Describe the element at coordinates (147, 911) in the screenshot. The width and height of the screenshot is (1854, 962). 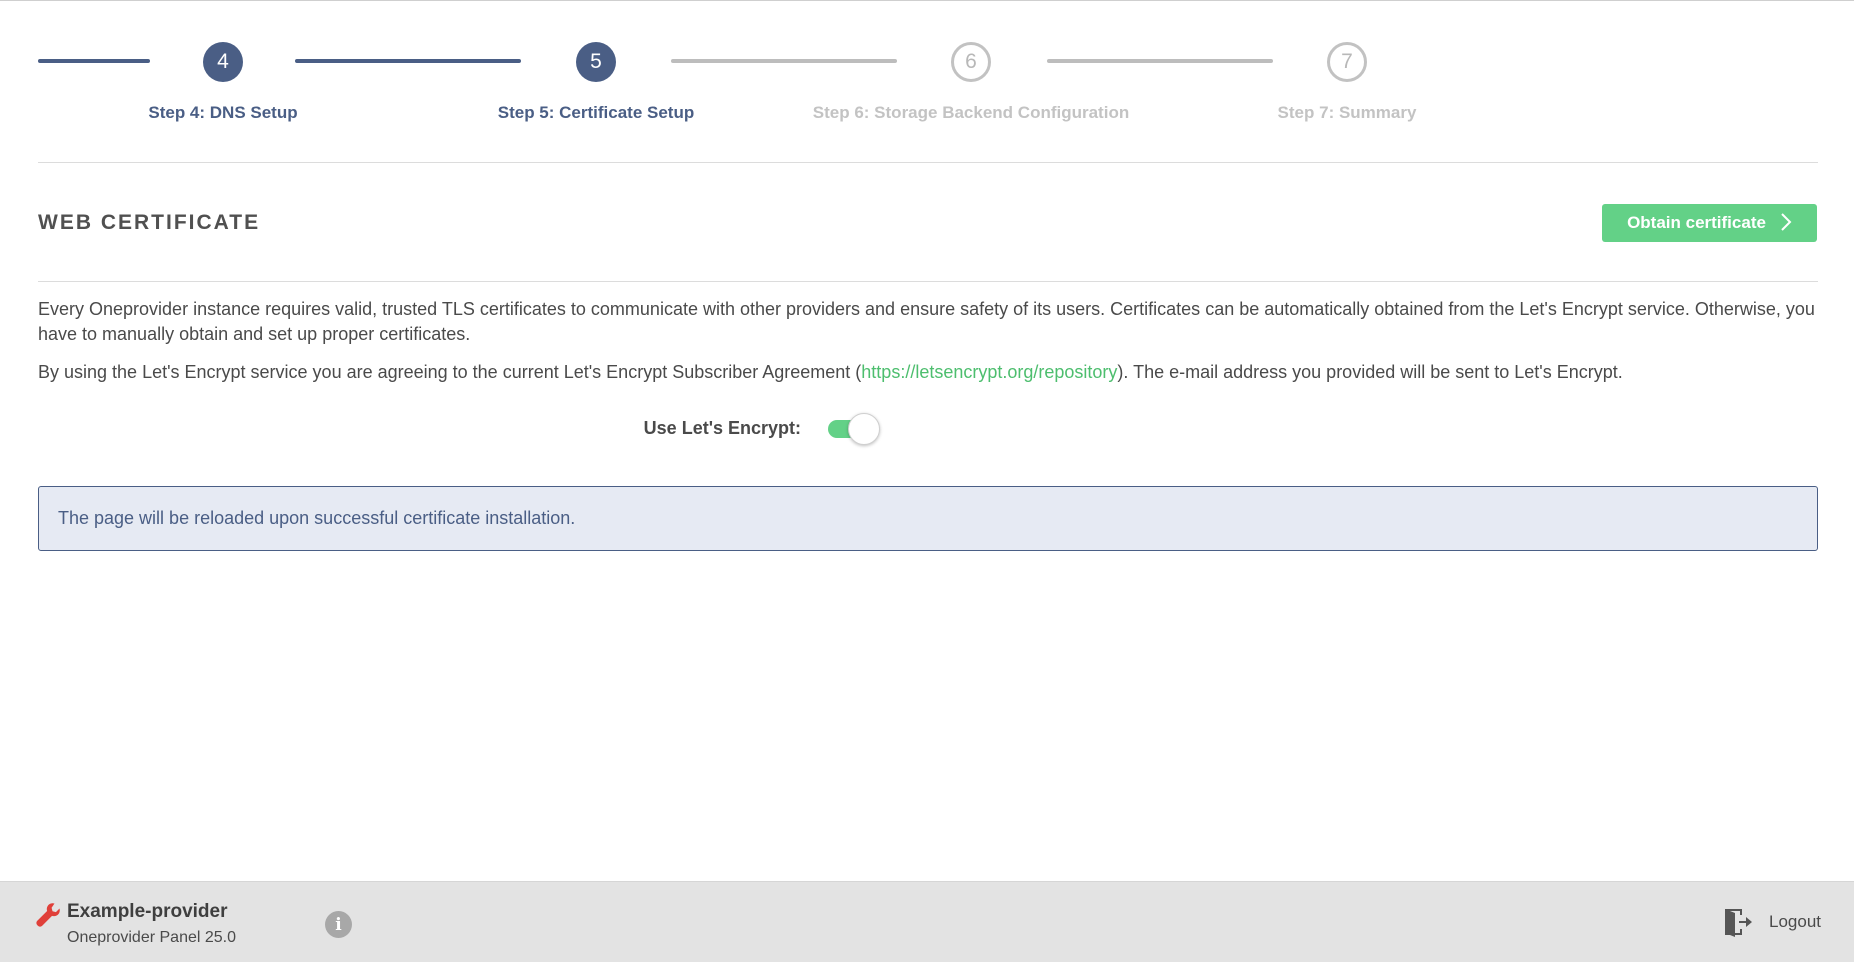
I see `provider-name: Example-provider` at that location.